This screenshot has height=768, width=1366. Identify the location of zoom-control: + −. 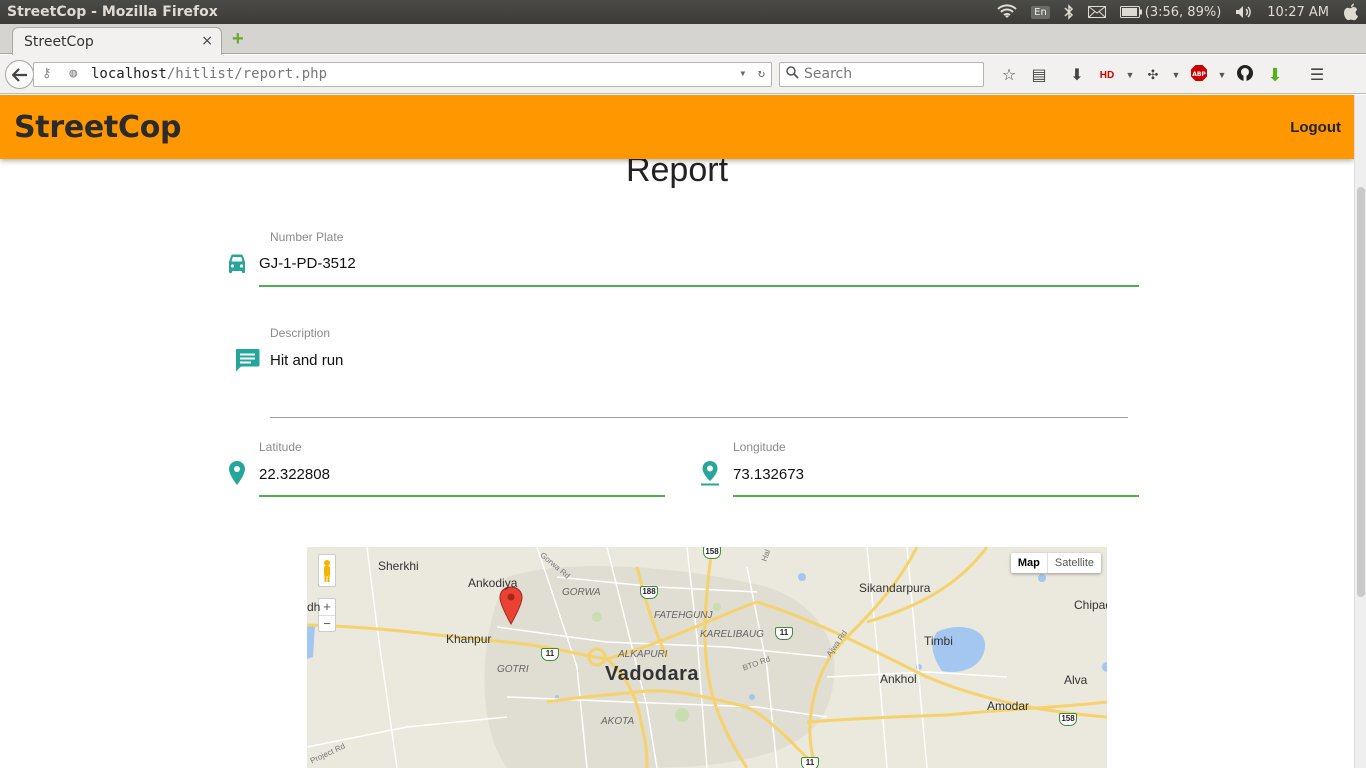
(327, 615).